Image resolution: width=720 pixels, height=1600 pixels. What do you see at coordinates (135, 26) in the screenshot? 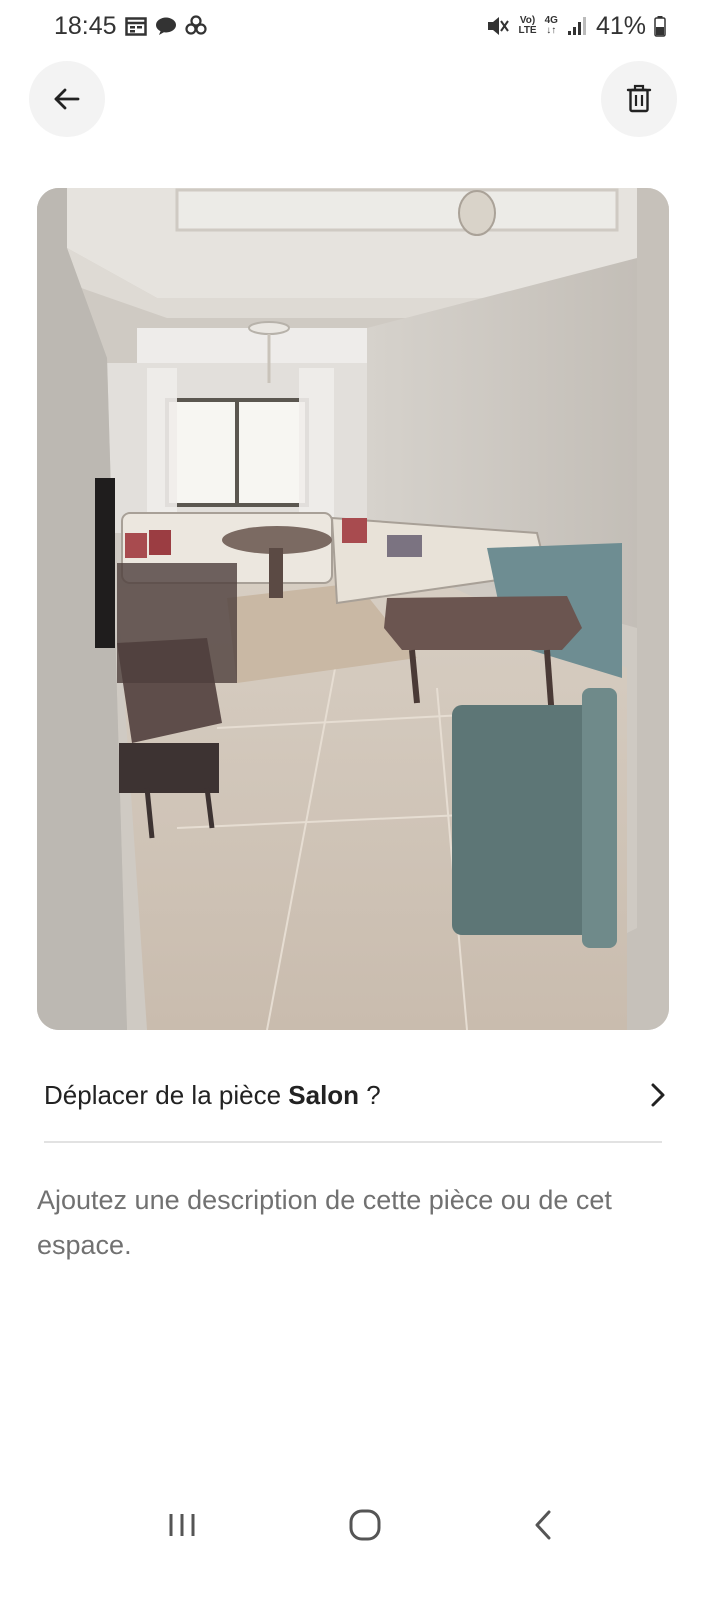
I see `calendar-icon` at bounding box center [135, 26].